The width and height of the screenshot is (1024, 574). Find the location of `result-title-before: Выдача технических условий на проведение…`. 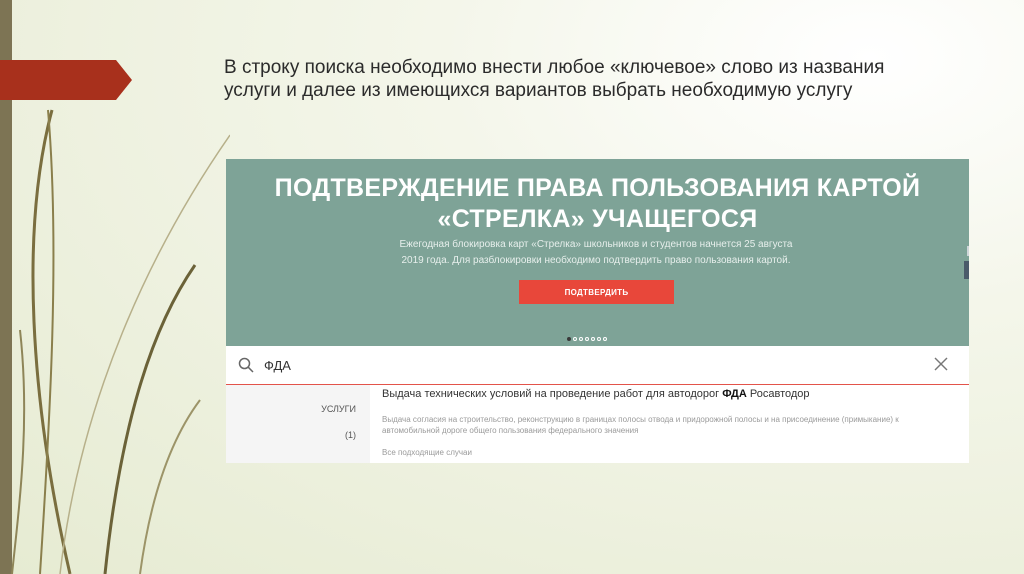

result-title-before: Выдача технических условий на проведение… is located at coordinates (552, 394).